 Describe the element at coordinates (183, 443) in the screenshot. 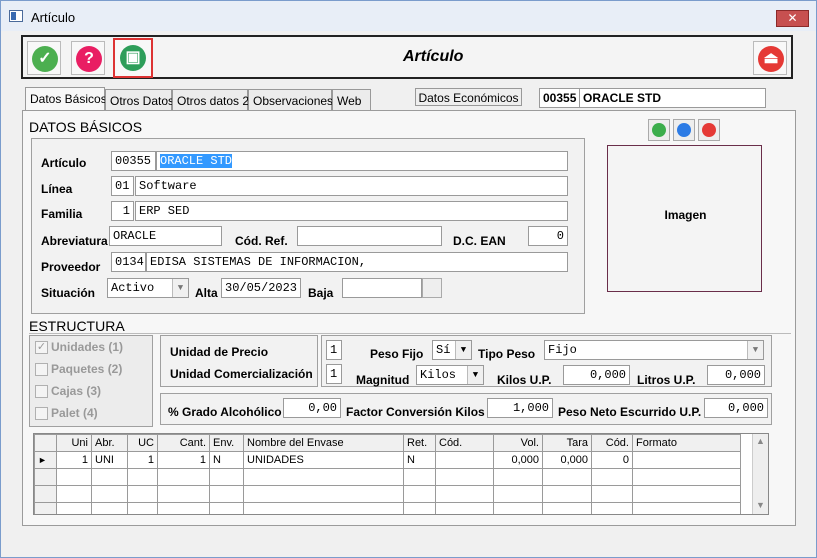

I see `grid-column-header: Cant.` at that location.